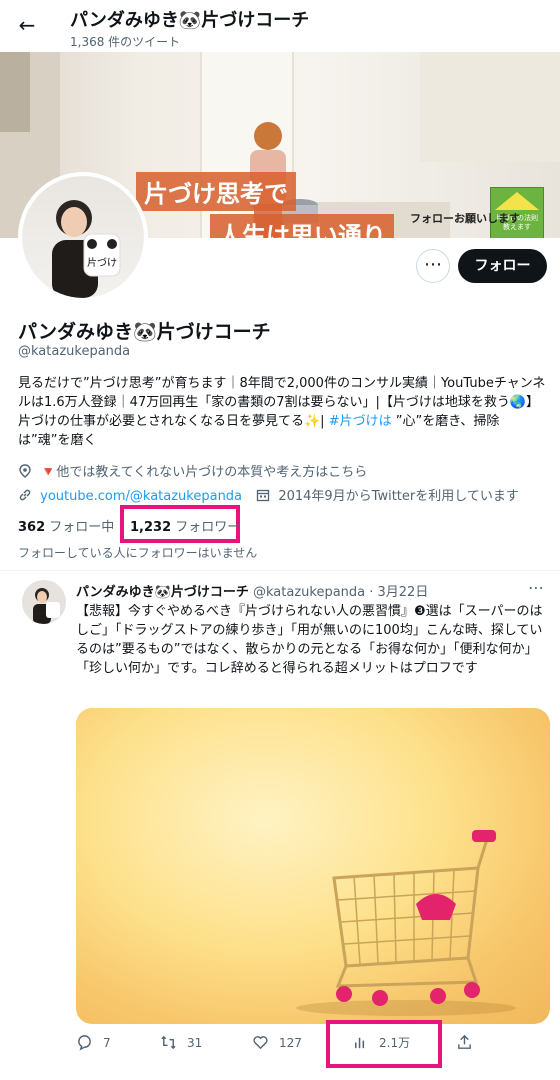 The image size is (560, 1080). I want to click on retweet-count: 31, so click(195, 1042).